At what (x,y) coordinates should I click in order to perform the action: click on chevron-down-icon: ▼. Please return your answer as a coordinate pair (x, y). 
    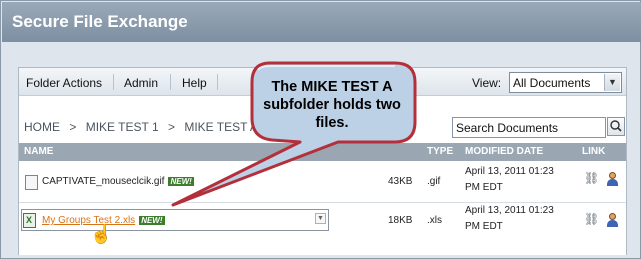
    Looking at the image, I should click on (612, 82).